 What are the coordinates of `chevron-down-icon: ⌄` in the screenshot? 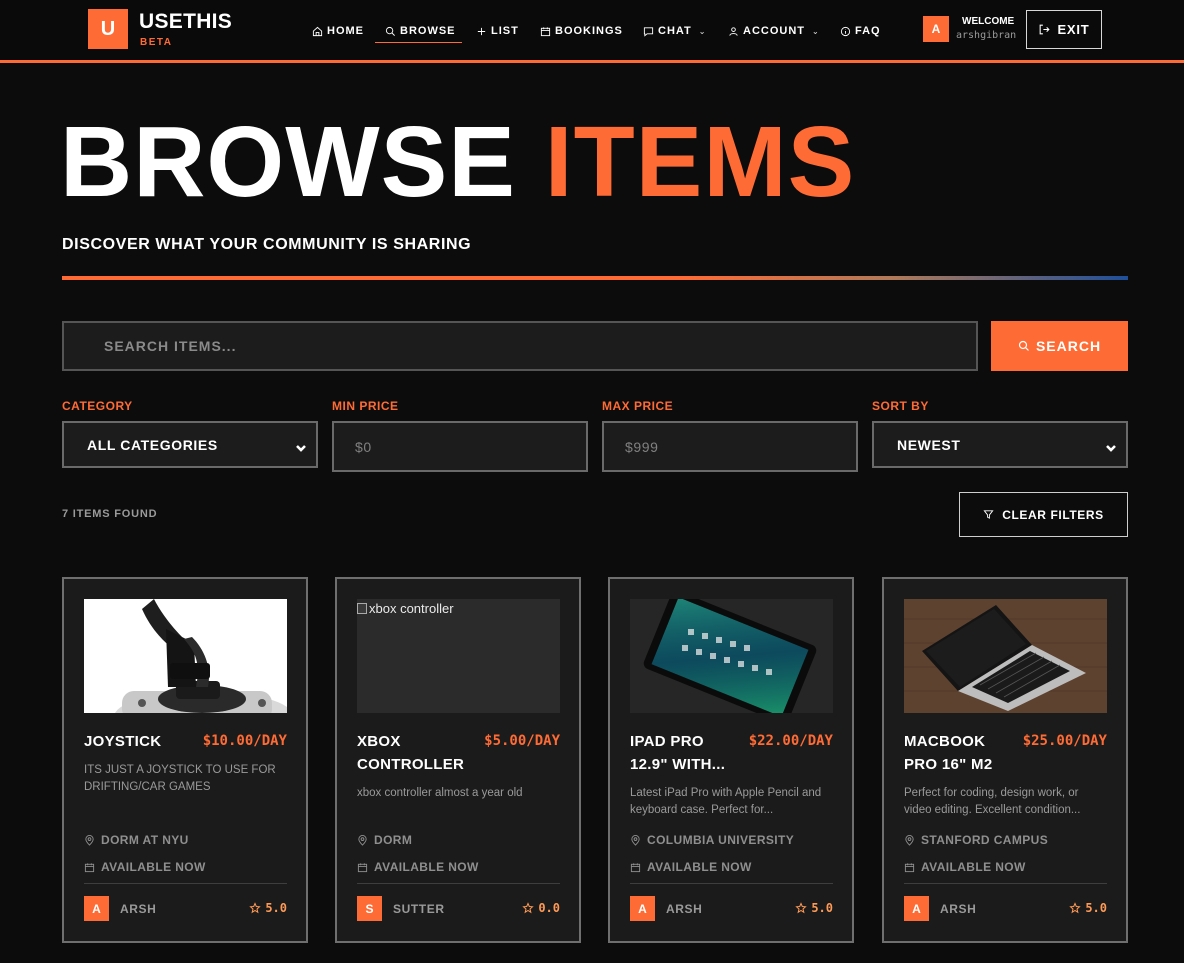 It's located at (702, 31).